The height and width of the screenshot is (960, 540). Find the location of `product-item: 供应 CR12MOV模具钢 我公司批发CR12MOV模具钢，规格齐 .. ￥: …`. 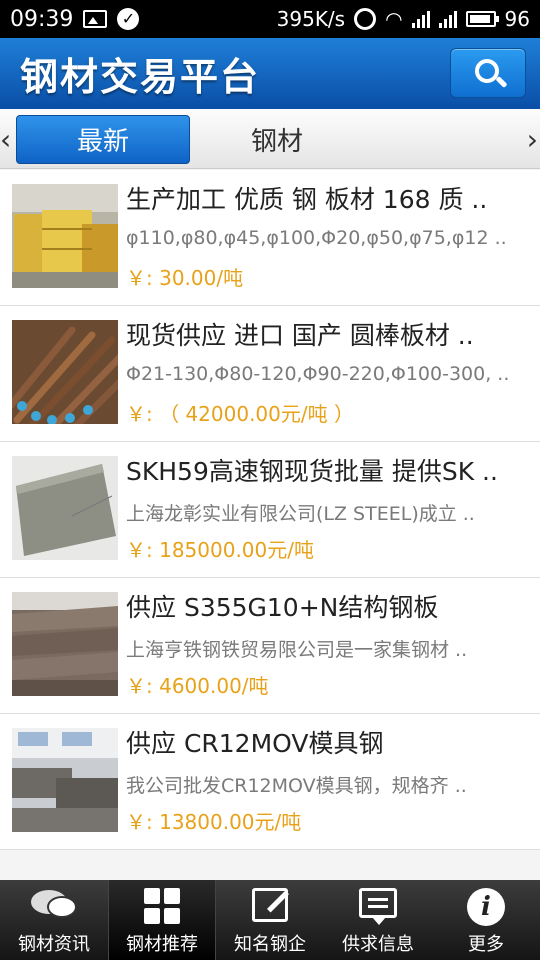

product-item: 供应 CR12MOV模具钢 我公司批发CR12MOV模具钢，规格齐 .. ￥: … is located at coordinates (270, 782).